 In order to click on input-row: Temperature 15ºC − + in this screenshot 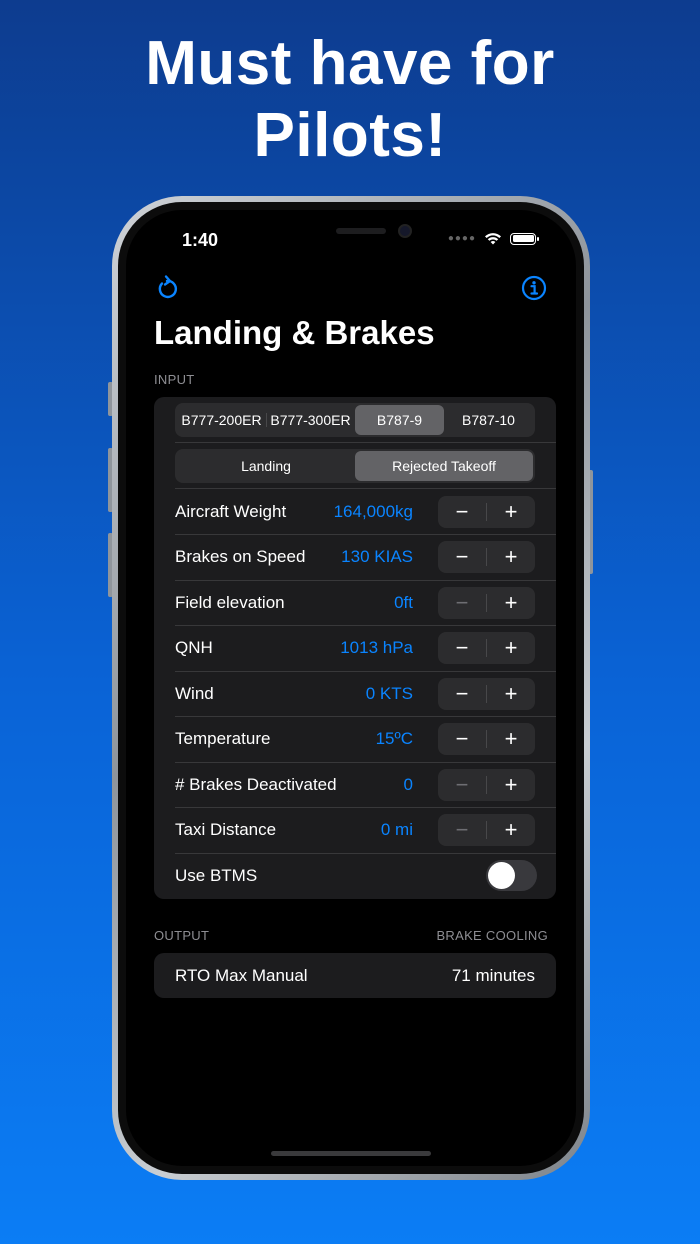, I will do `click(355, 739)`.